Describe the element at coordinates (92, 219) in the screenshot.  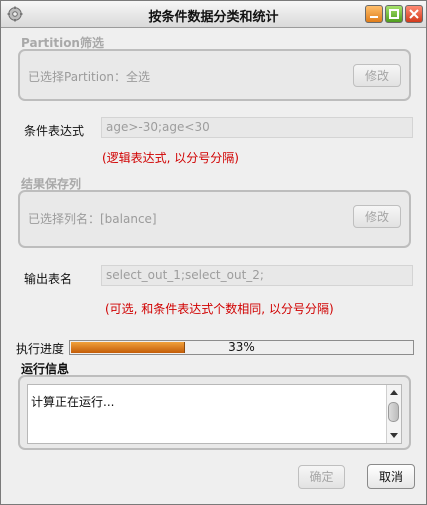
I see `result-columns-selected-text: 已选择列名：[balance]` at that location.